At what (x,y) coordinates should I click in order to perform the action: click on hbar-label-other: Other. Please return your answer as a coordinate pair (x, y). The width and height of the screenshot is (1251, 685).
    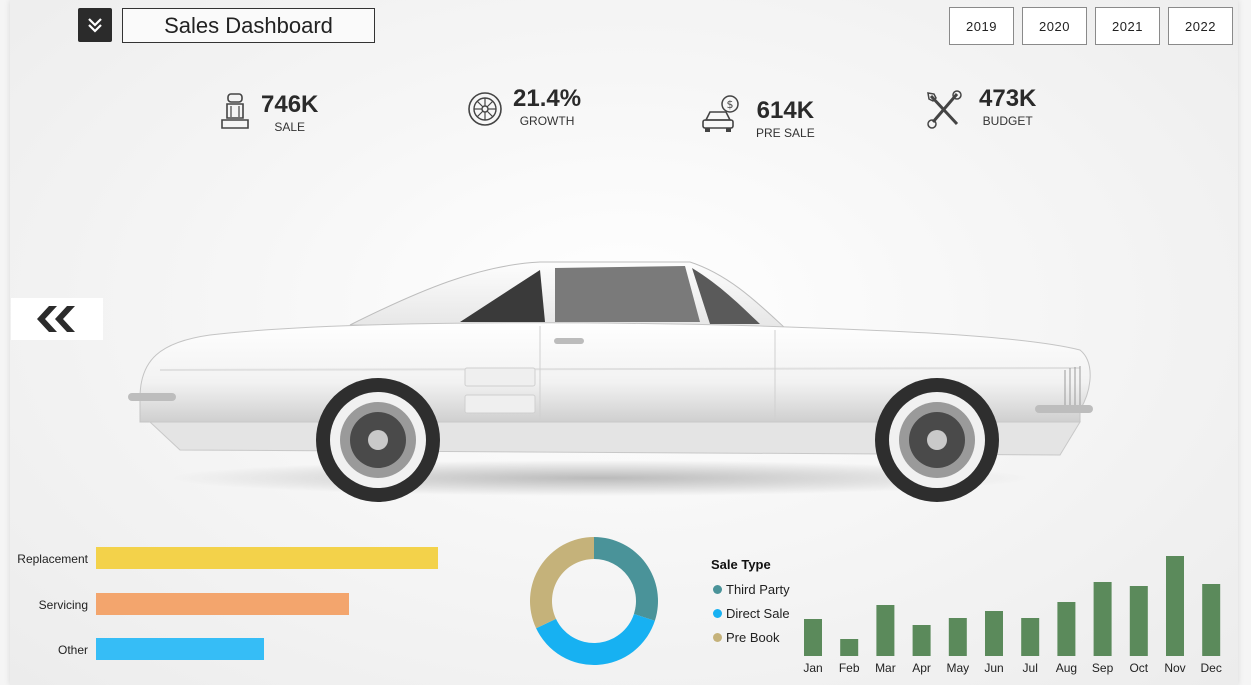
    Looking at the image, I should click on (72, 650).